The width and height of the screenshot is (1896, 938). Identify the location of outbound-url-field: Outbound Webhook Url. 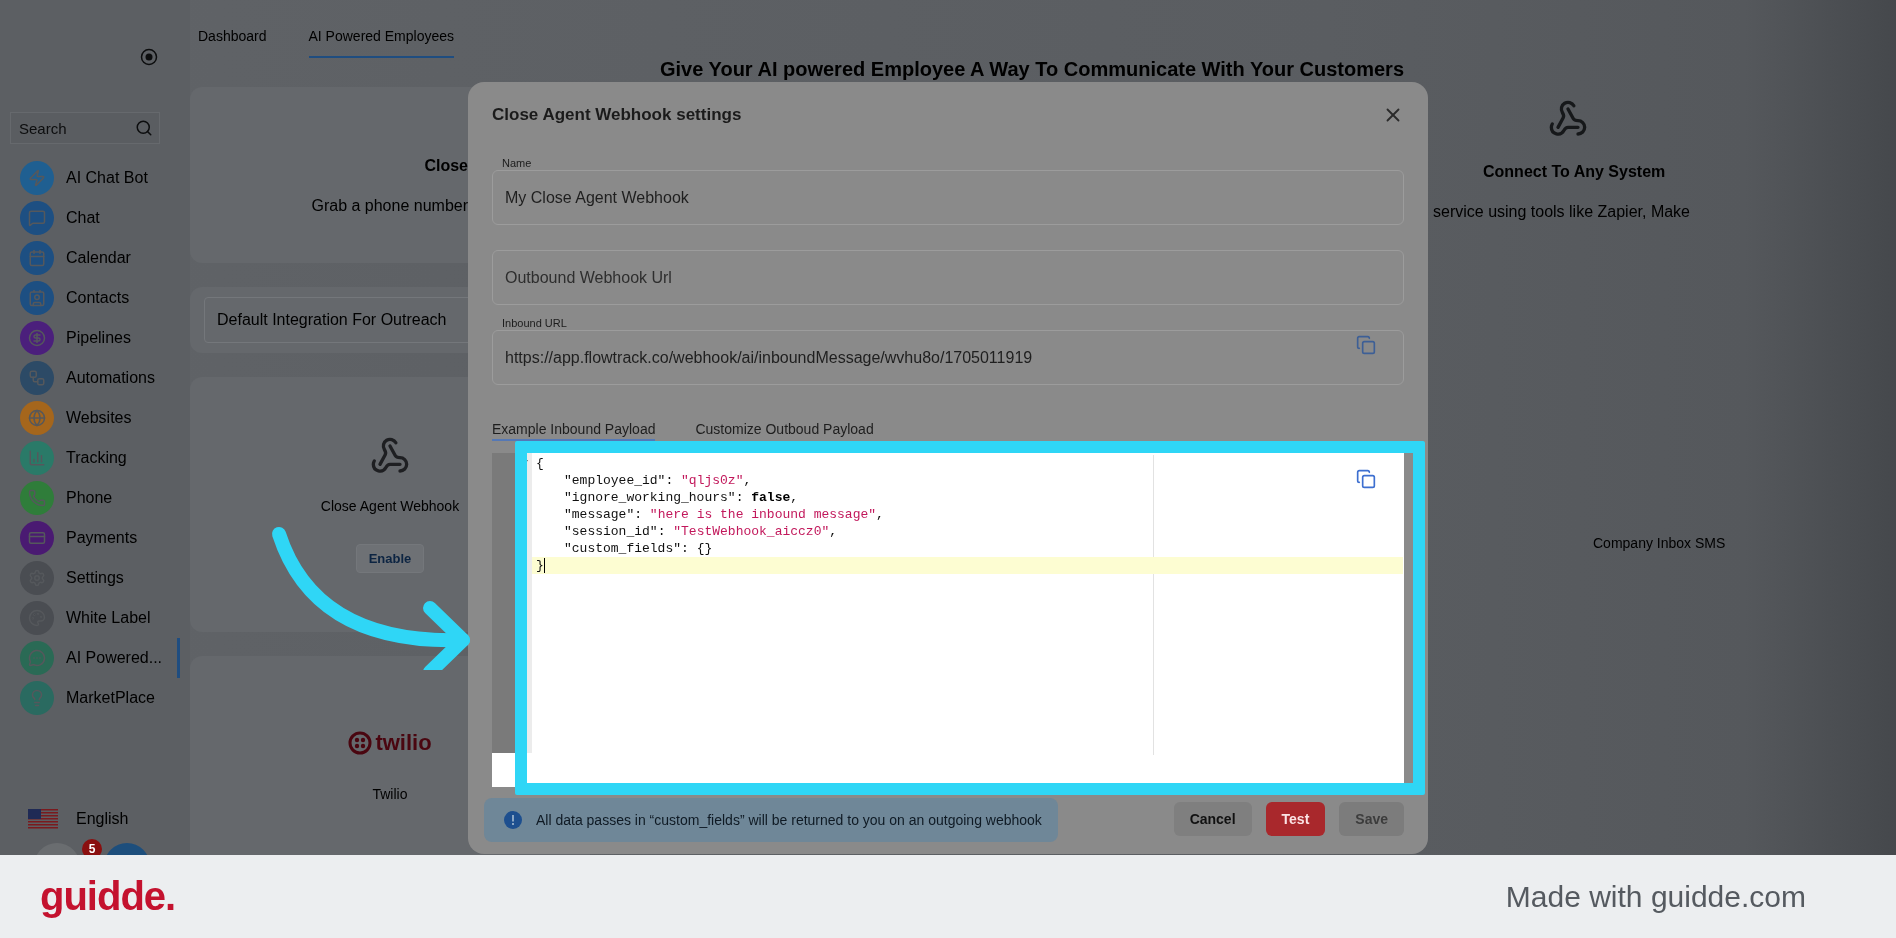
(948, 277).